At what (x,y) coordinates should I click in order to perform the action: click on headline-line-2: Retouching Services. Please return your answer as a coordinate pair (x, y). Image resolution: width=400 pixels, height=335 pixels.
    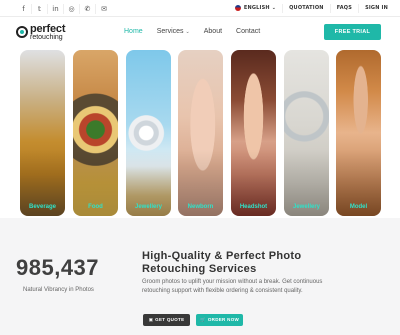
    Looking at the image, I should click on (199, 269).